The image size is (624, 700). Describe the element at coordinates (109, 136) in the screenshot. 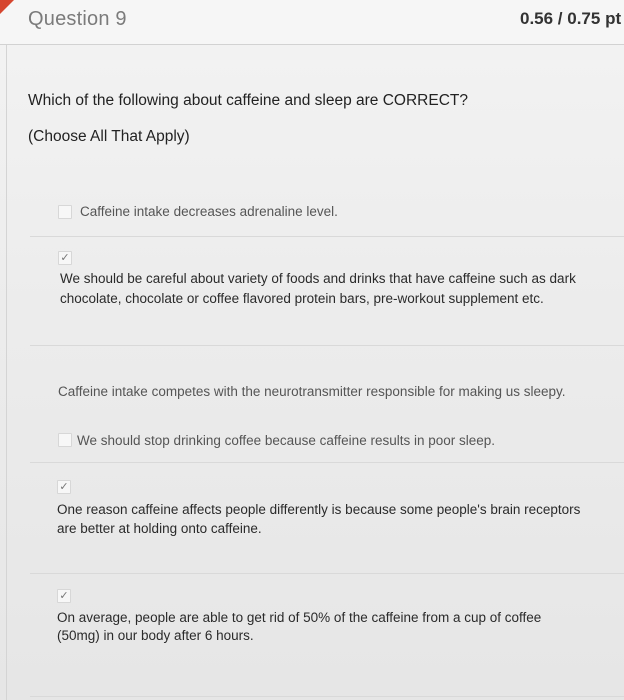

I see `question-instruction: (Choose All That Apply)` at that location.